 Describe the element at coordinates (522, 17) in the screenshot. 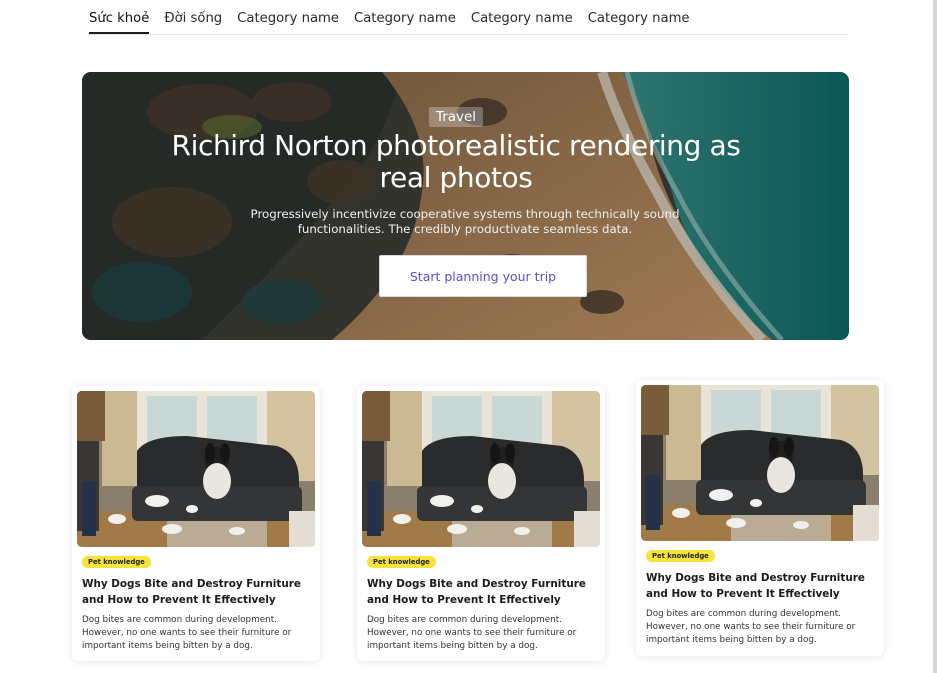

I see `category-tab-5: Category name` at that location.